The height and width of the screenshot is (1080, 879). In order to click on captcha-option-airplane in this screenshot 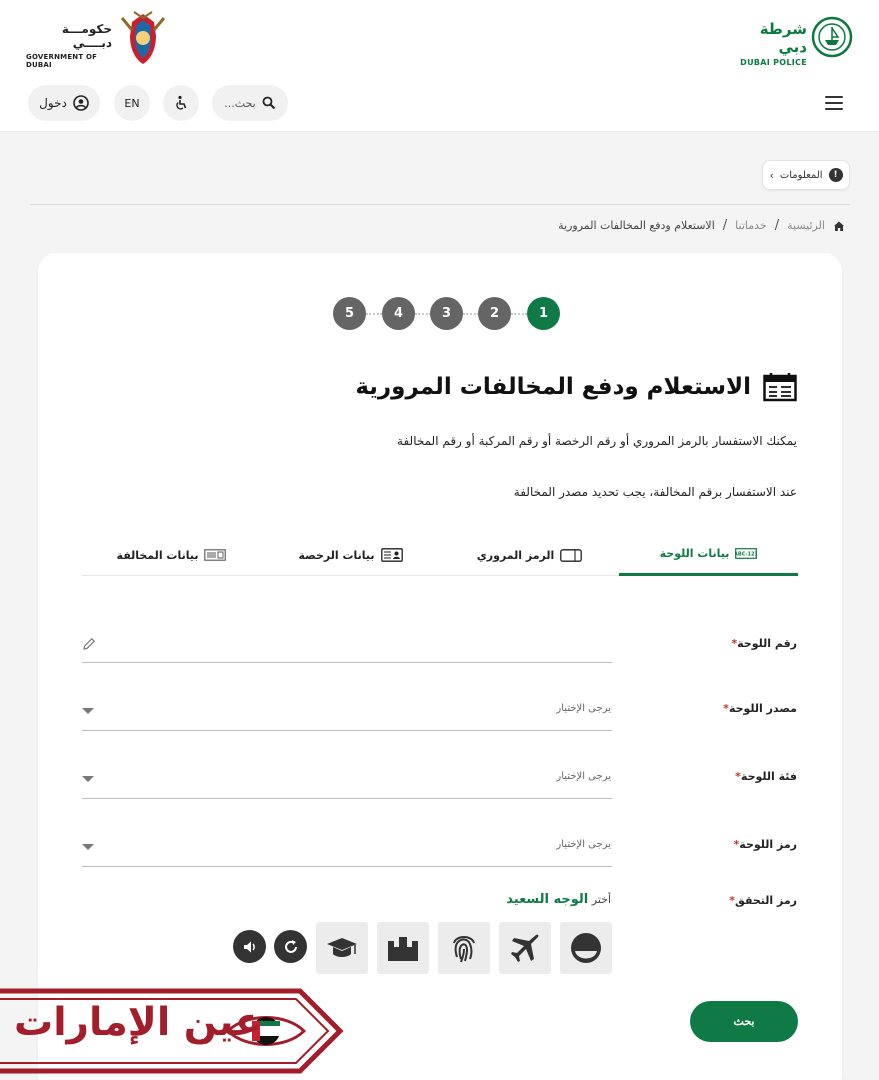, I will do `click(525, 948)`.